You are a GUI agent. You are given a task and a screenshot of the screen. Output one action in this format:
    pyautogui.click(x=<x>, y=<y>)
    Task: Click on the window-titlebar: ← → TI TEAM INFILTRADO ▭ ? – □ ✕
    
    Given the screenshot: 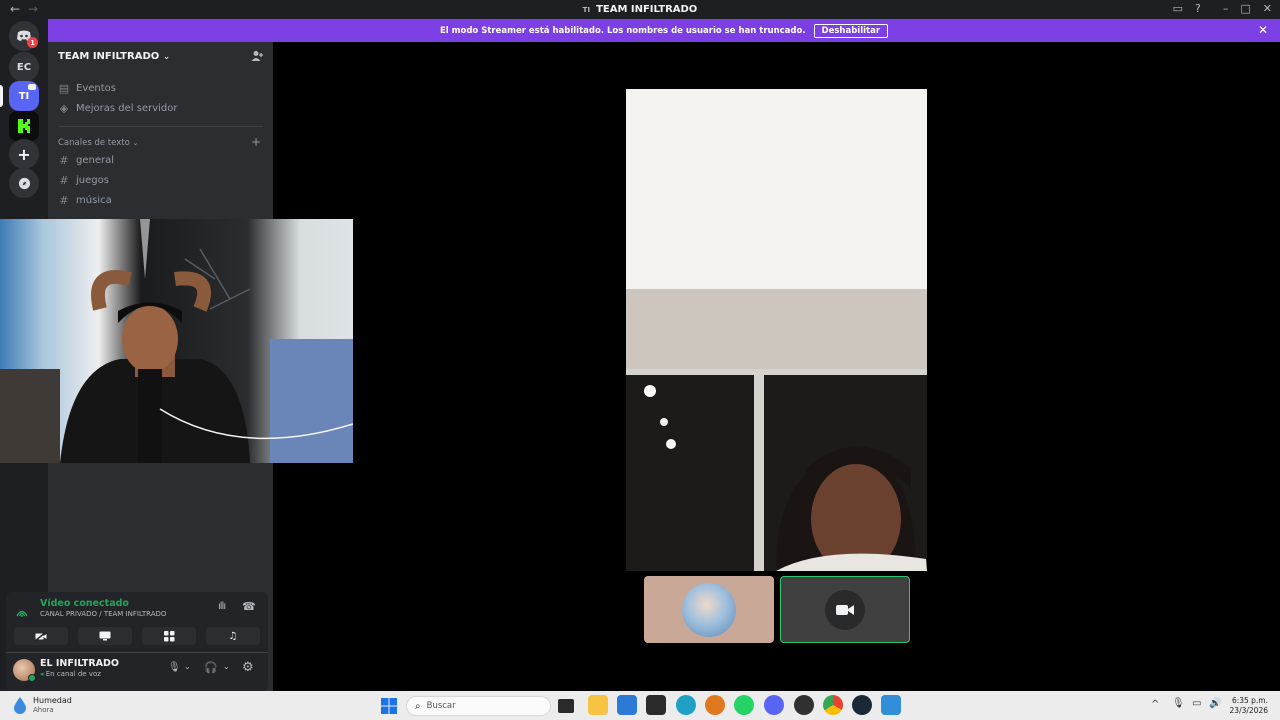 What is the action you would take?
    pyautogui.click(x=640, y=9)
    